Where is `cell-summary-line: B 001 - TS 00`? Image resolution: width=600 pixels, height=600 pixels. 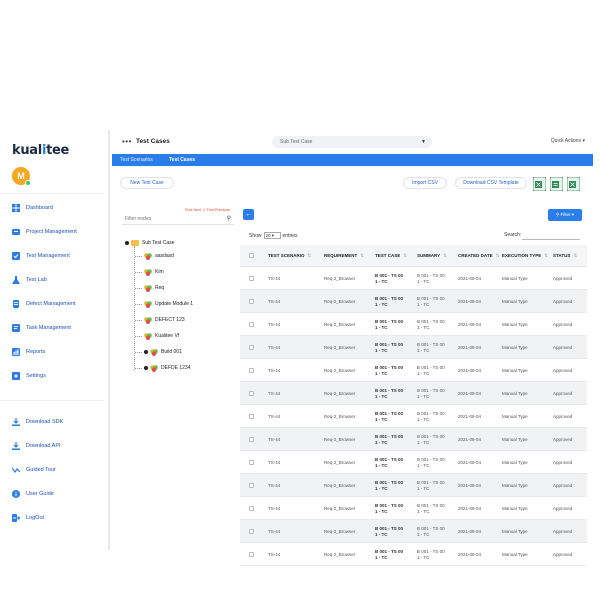
cell-summary-line: B 001 - TS 00 is located at coordinates (431, 321).